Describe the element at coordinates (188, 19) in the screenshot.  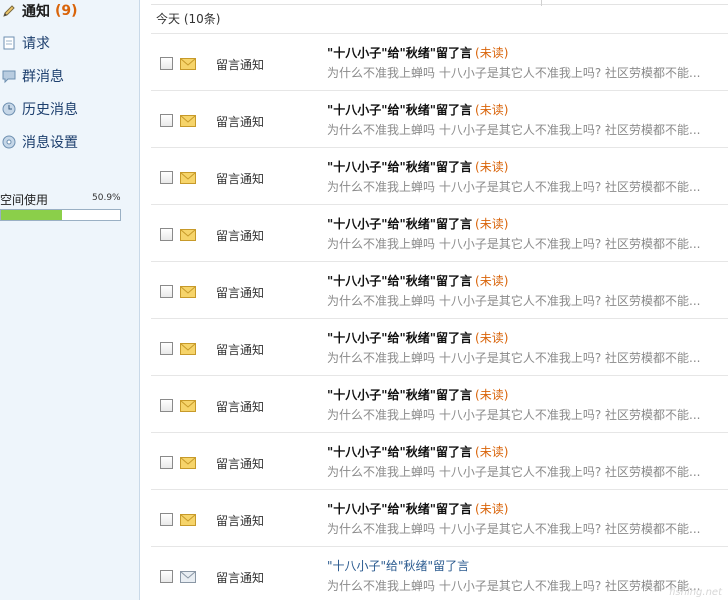
I see `group-title: 今天 (10条)` at that location.